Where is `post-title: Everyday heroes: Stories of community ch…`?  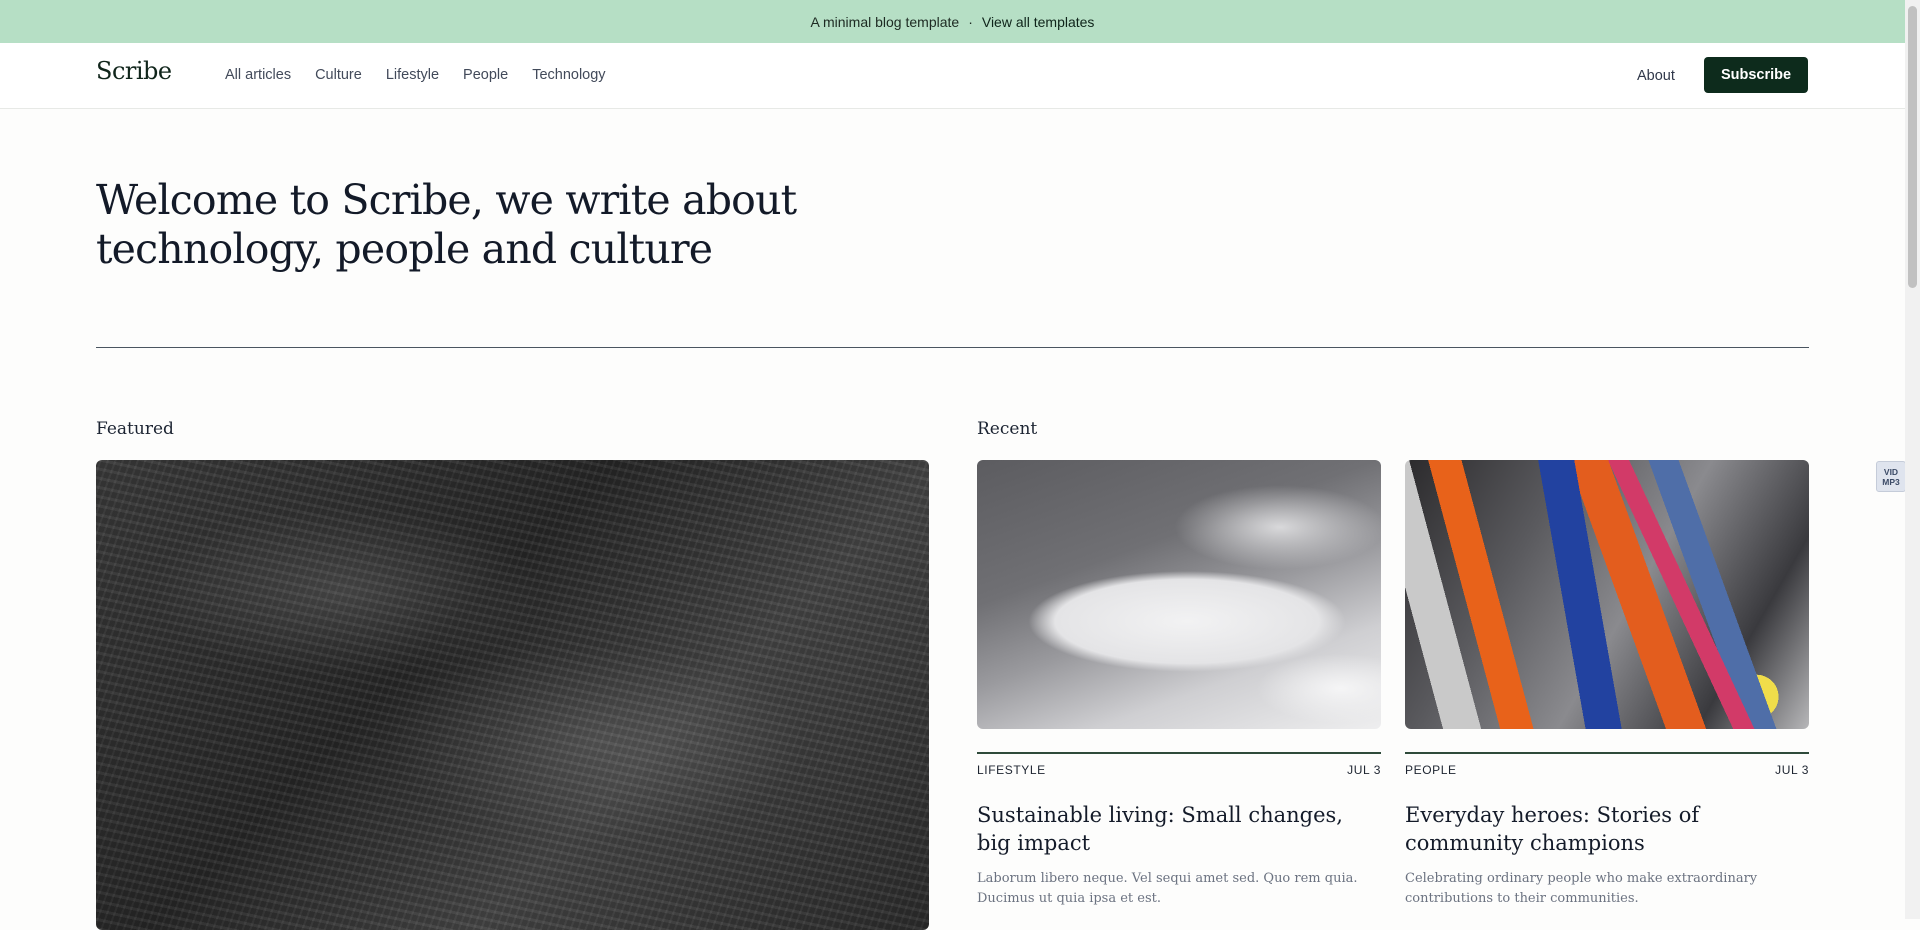 post-title: Everyday heroes: Stories of community ch… is located at coordinates (1607, 829).